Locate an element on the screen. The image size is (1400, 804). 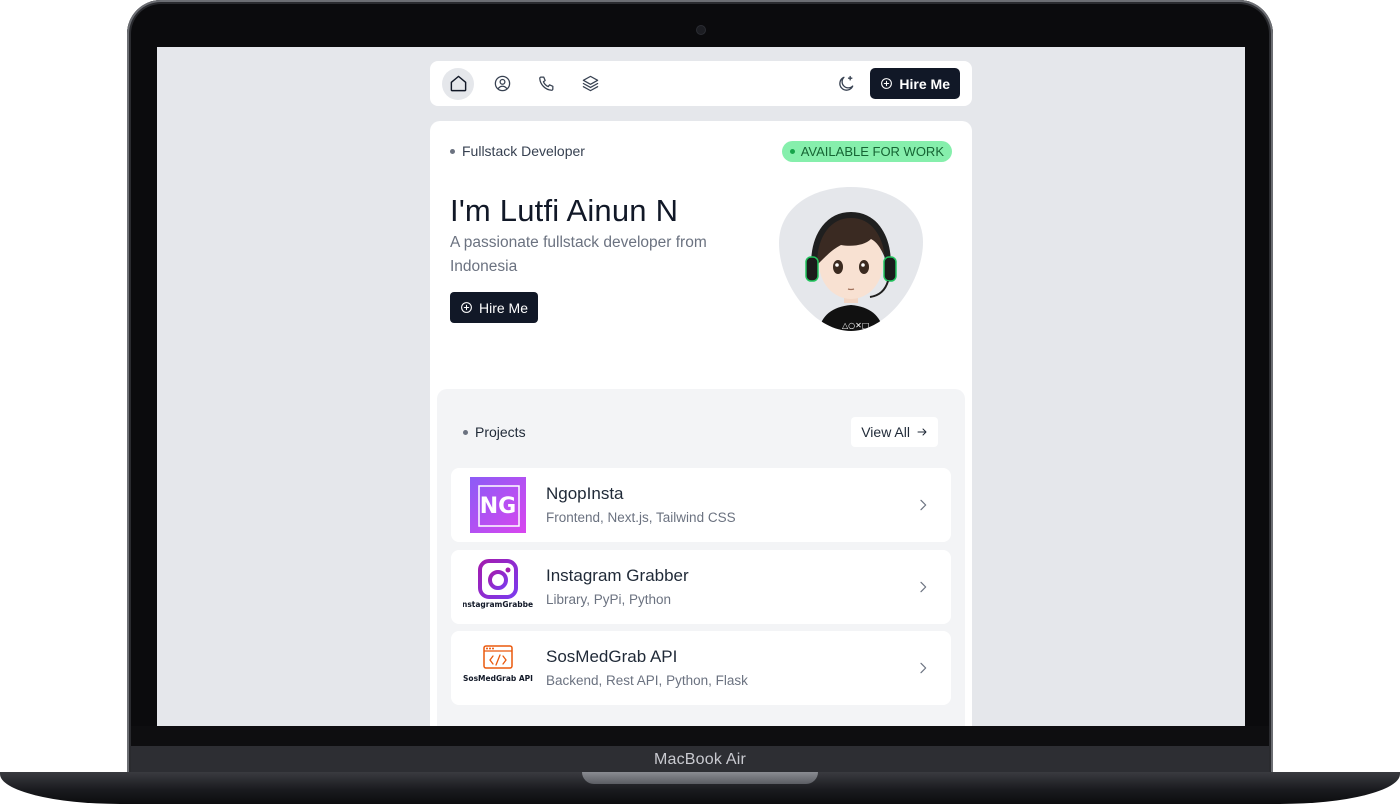
project-tags: Frontend, Next.js, Tailwind CSS is located at coordinates (641, 517).